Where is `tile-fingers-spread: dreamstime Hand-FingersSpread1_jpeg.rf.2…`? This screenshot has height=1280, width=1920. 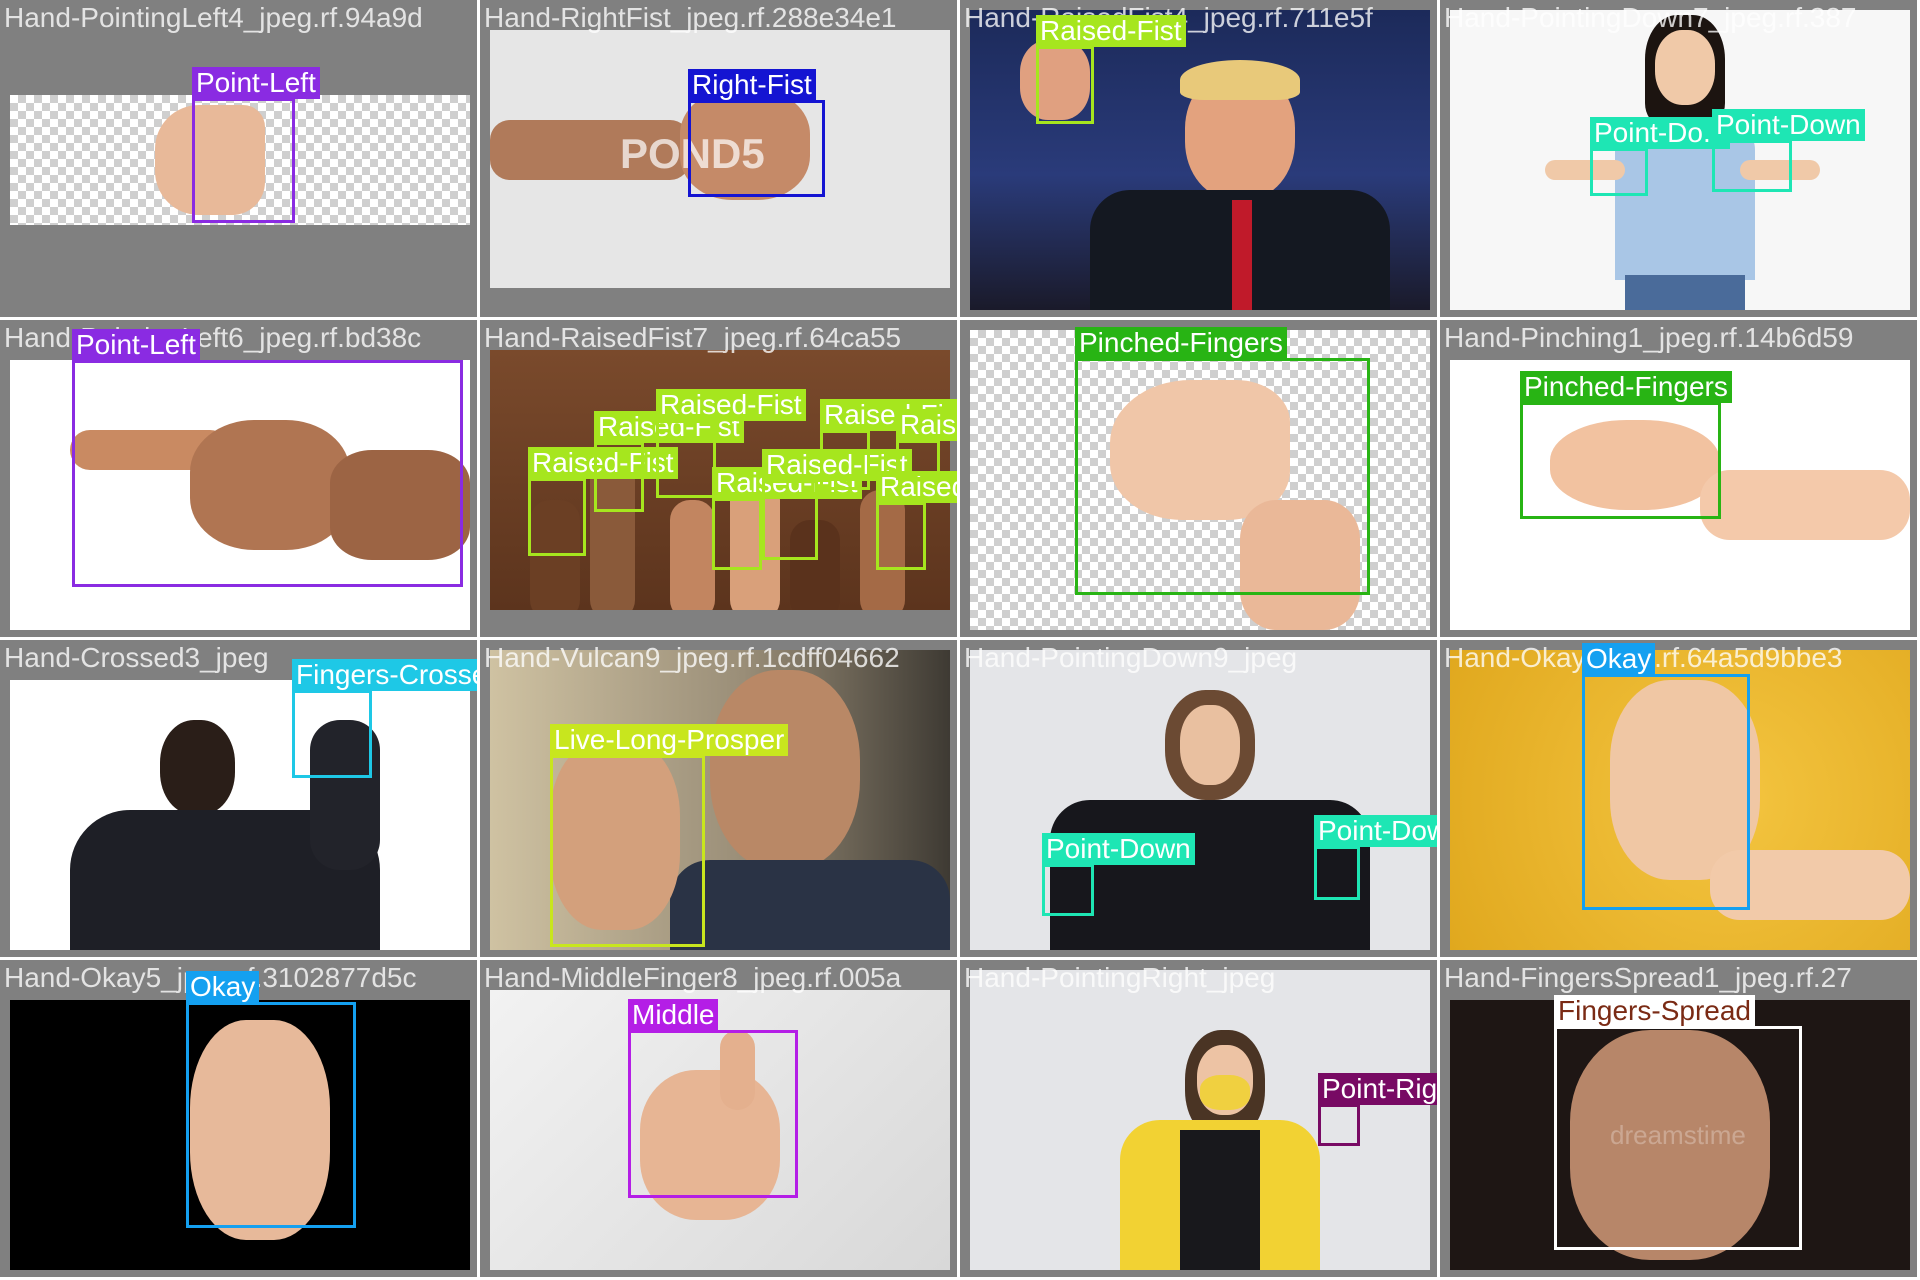 tile-fingers-spread: dreamstime Hand-FingersSpread1_jpeg.rf.2… is located at coordinates (1680, 1120).